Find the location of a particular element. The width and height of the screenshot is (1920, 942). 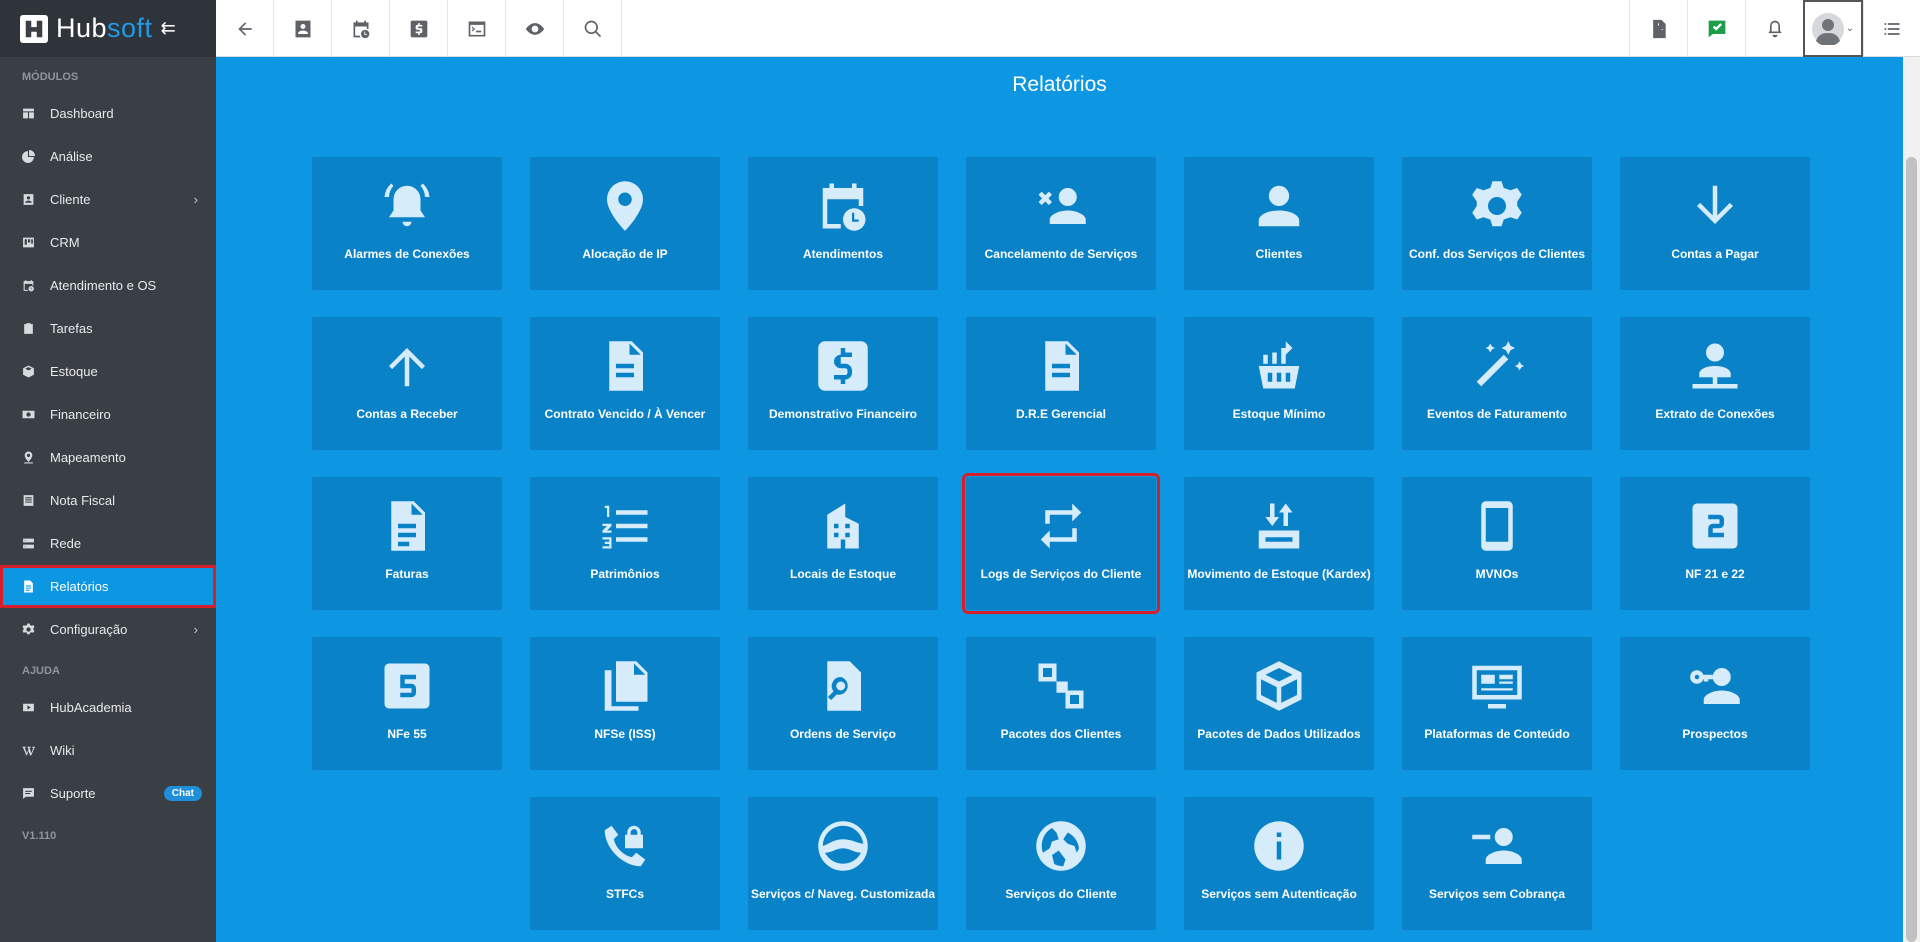

sidebar-item-dashboard: Dashboard is located at coordinates (108, 113).